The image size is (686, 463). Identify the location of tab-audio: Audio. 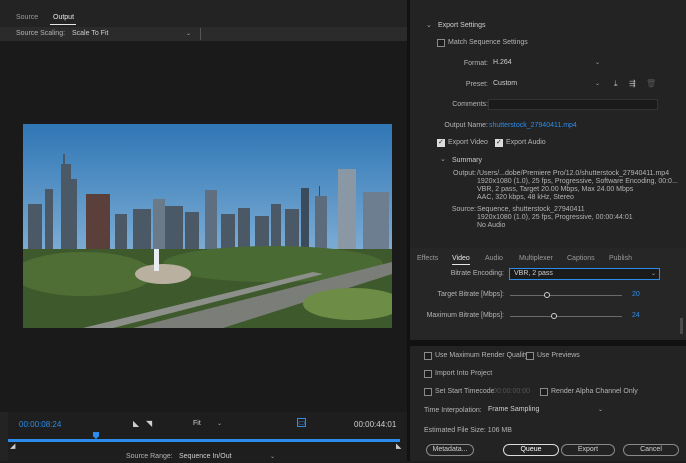
(494, 258).